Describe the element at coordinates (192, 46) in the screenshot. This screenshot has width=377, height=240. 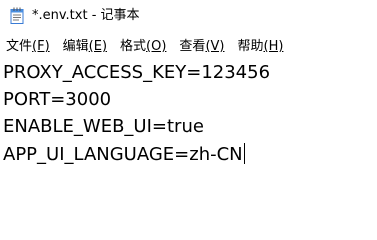
I see `menu-view-label: 查看` at that location.